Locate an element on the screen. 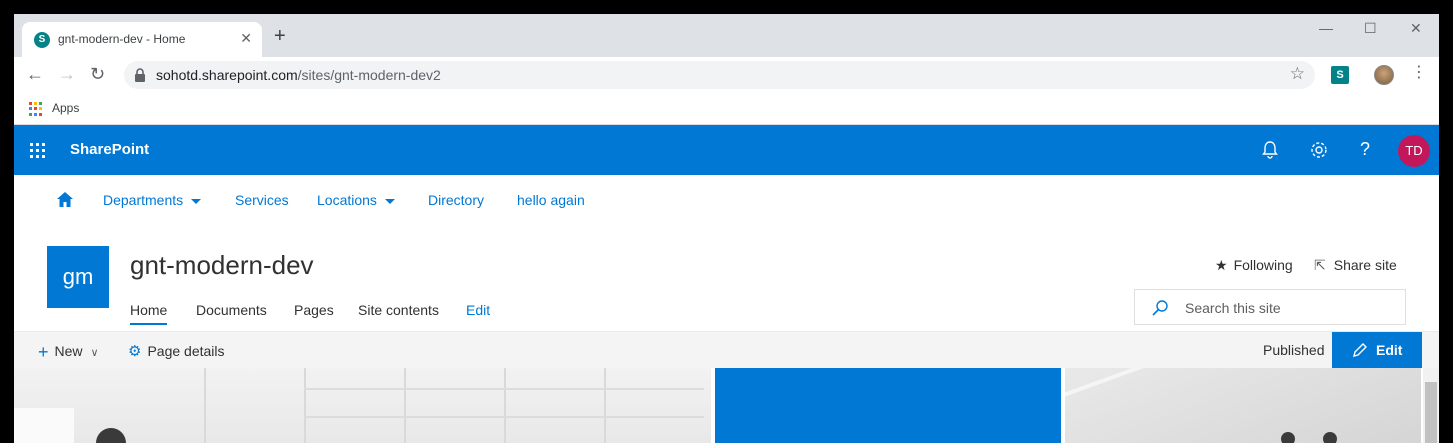  settings-gear-icon is located at coordinates (1319, 150).